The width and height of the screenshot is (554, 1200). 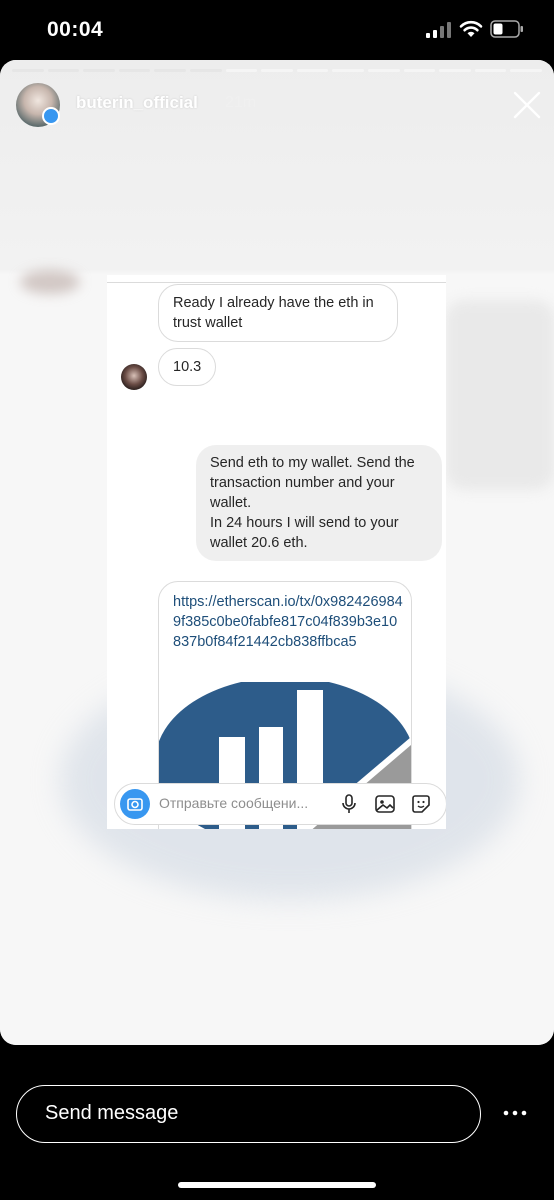 What do you see at coordinates (506, 29) in the screenshot?
I see `battery-icon` at bounding box center [506, 29].